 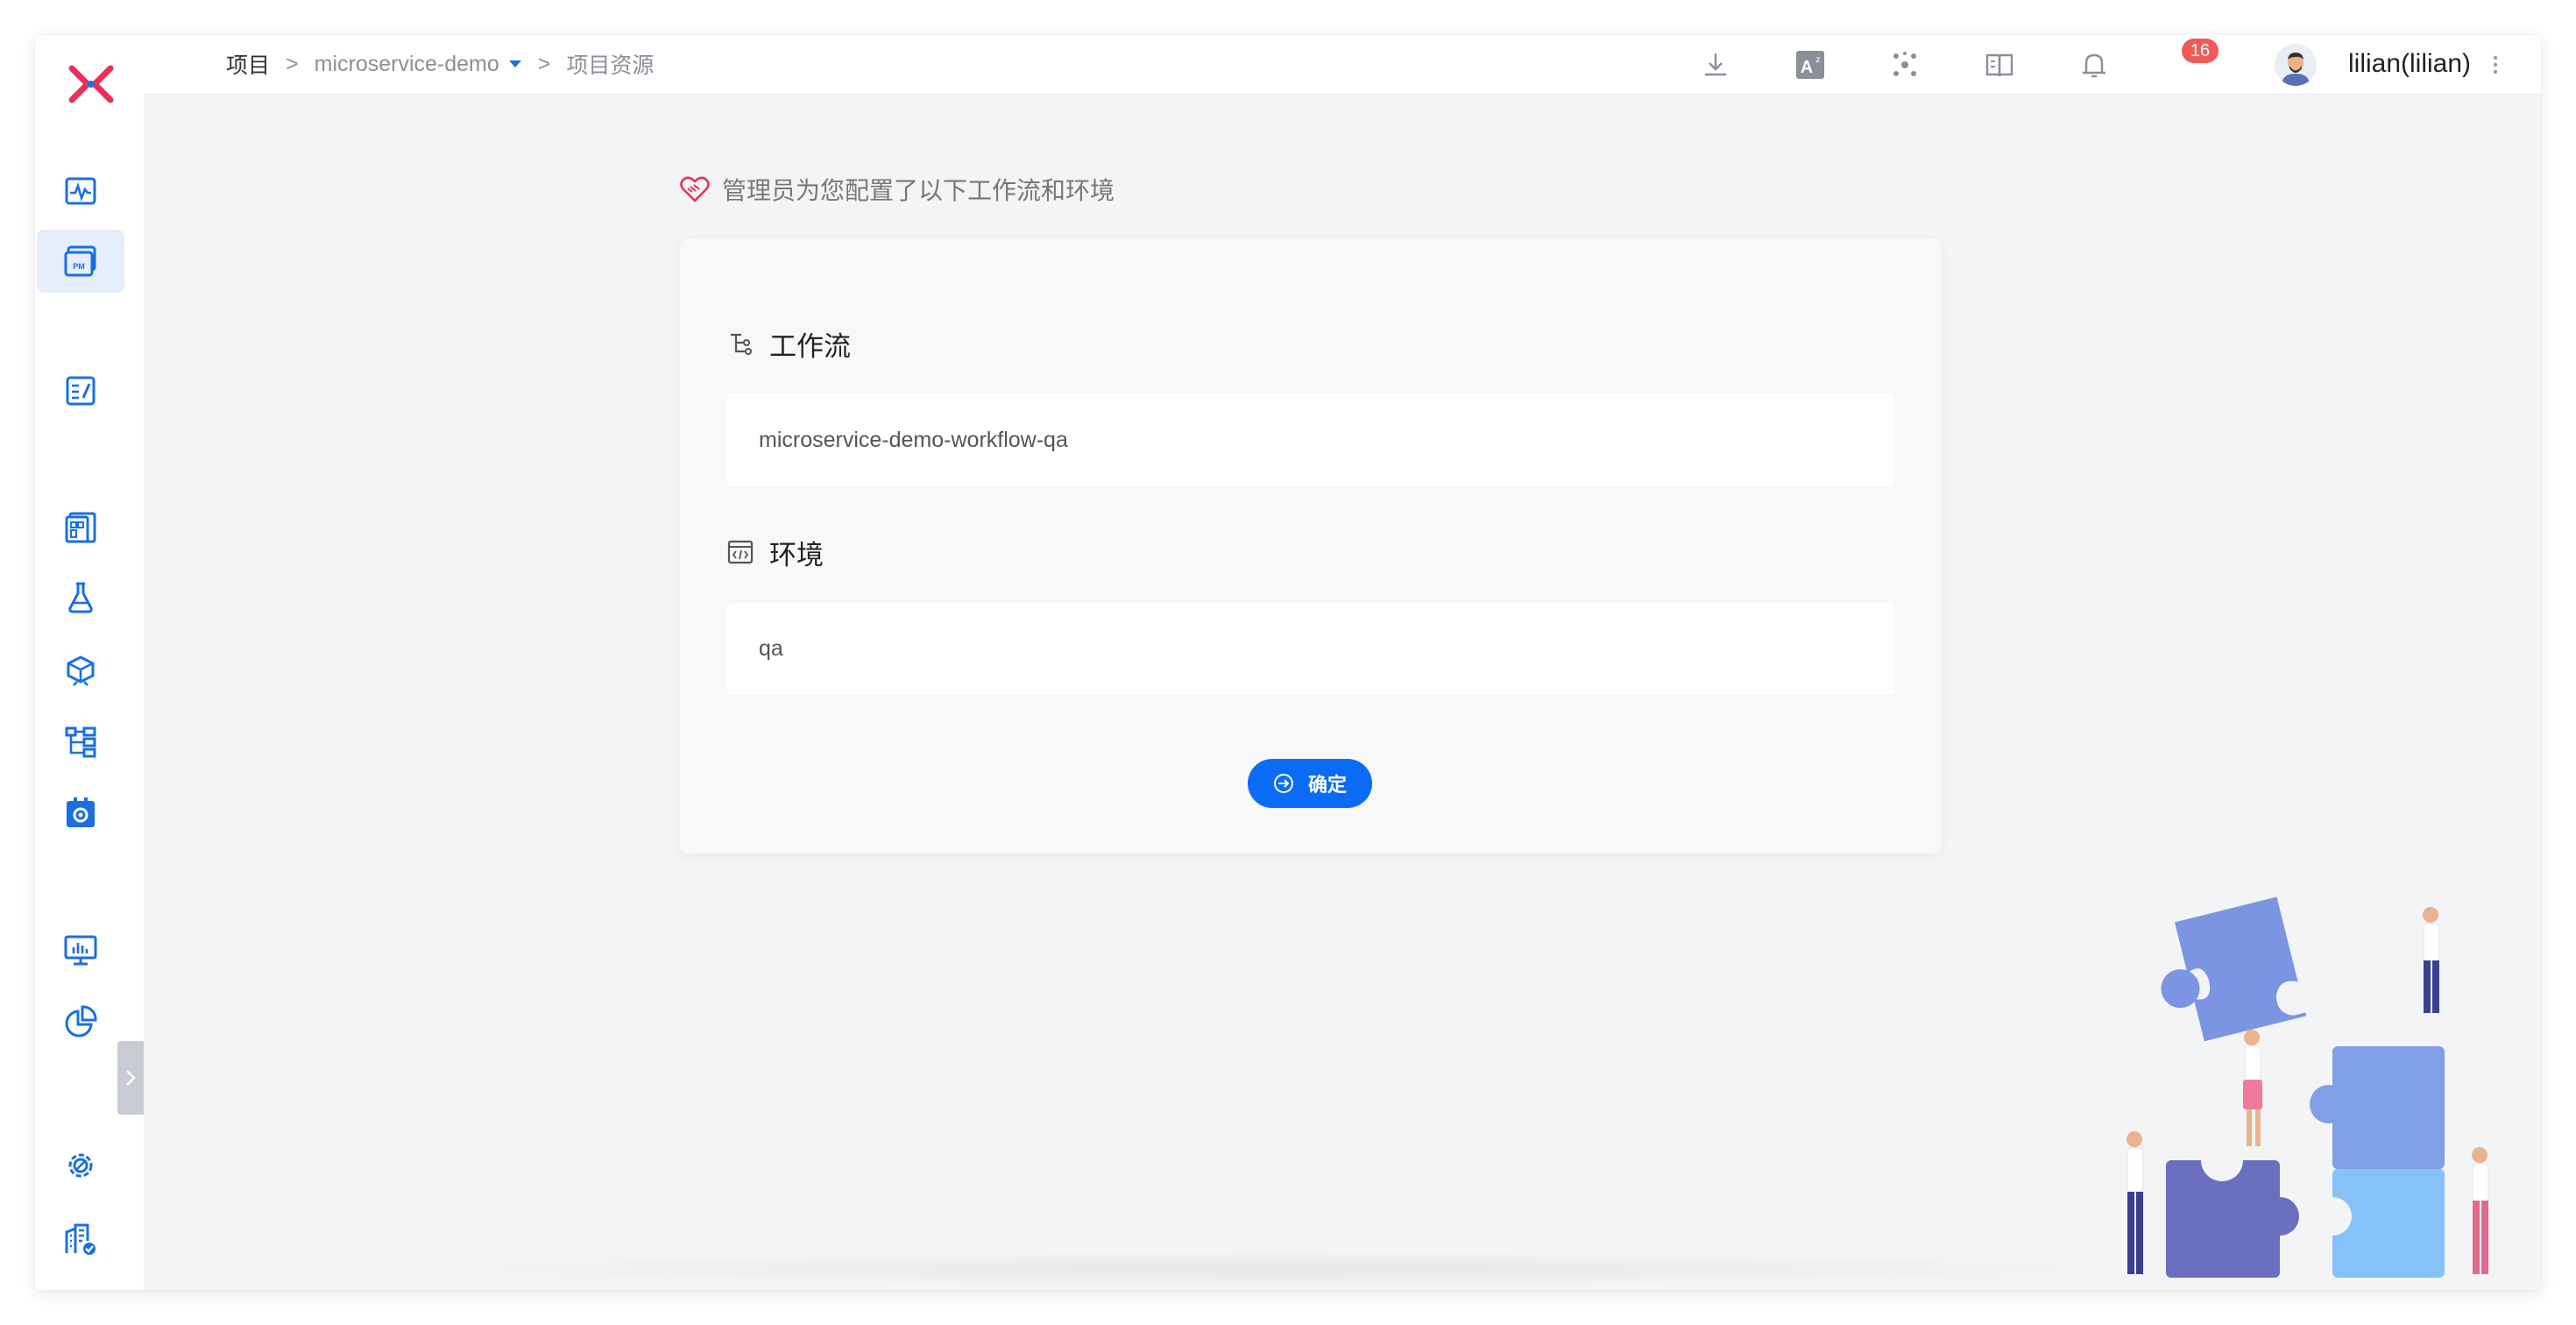 I want to click on notifications-button, so click(x=2094, y=64).